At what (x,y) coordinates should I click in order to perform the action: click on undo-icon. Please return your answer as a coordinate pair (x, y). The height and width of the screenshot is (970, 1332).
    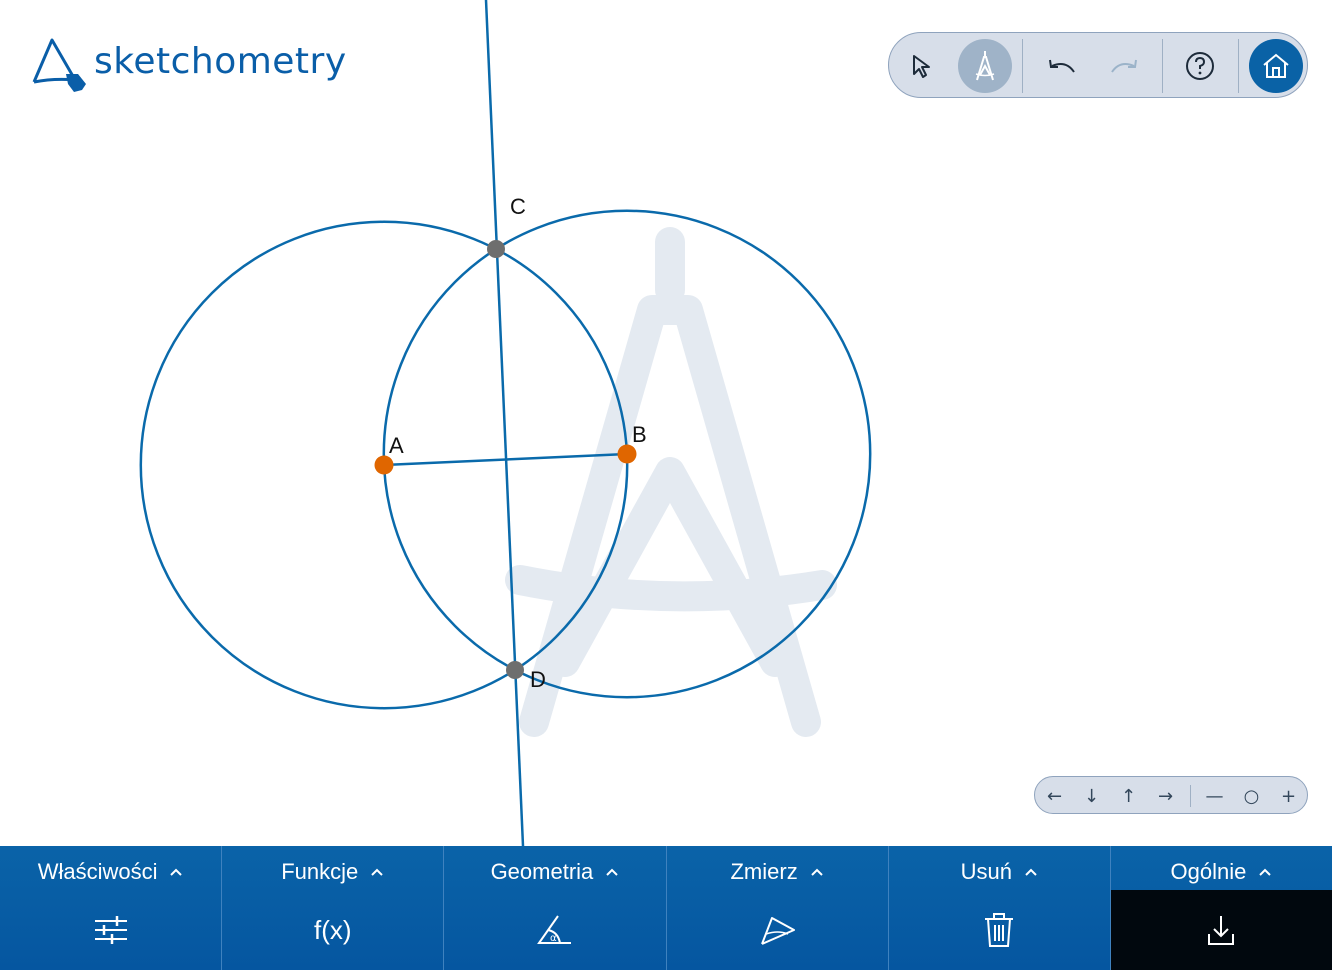
    Looking at the image, I should click on (1062, 66).